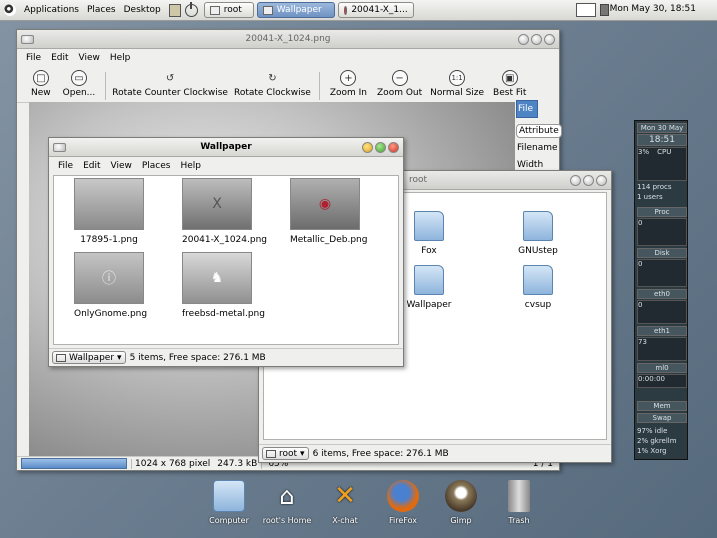 This screenshot has height=538, width=717. I want to click on normal-size-button: 1:1 Normal Size, so click(457, 84).